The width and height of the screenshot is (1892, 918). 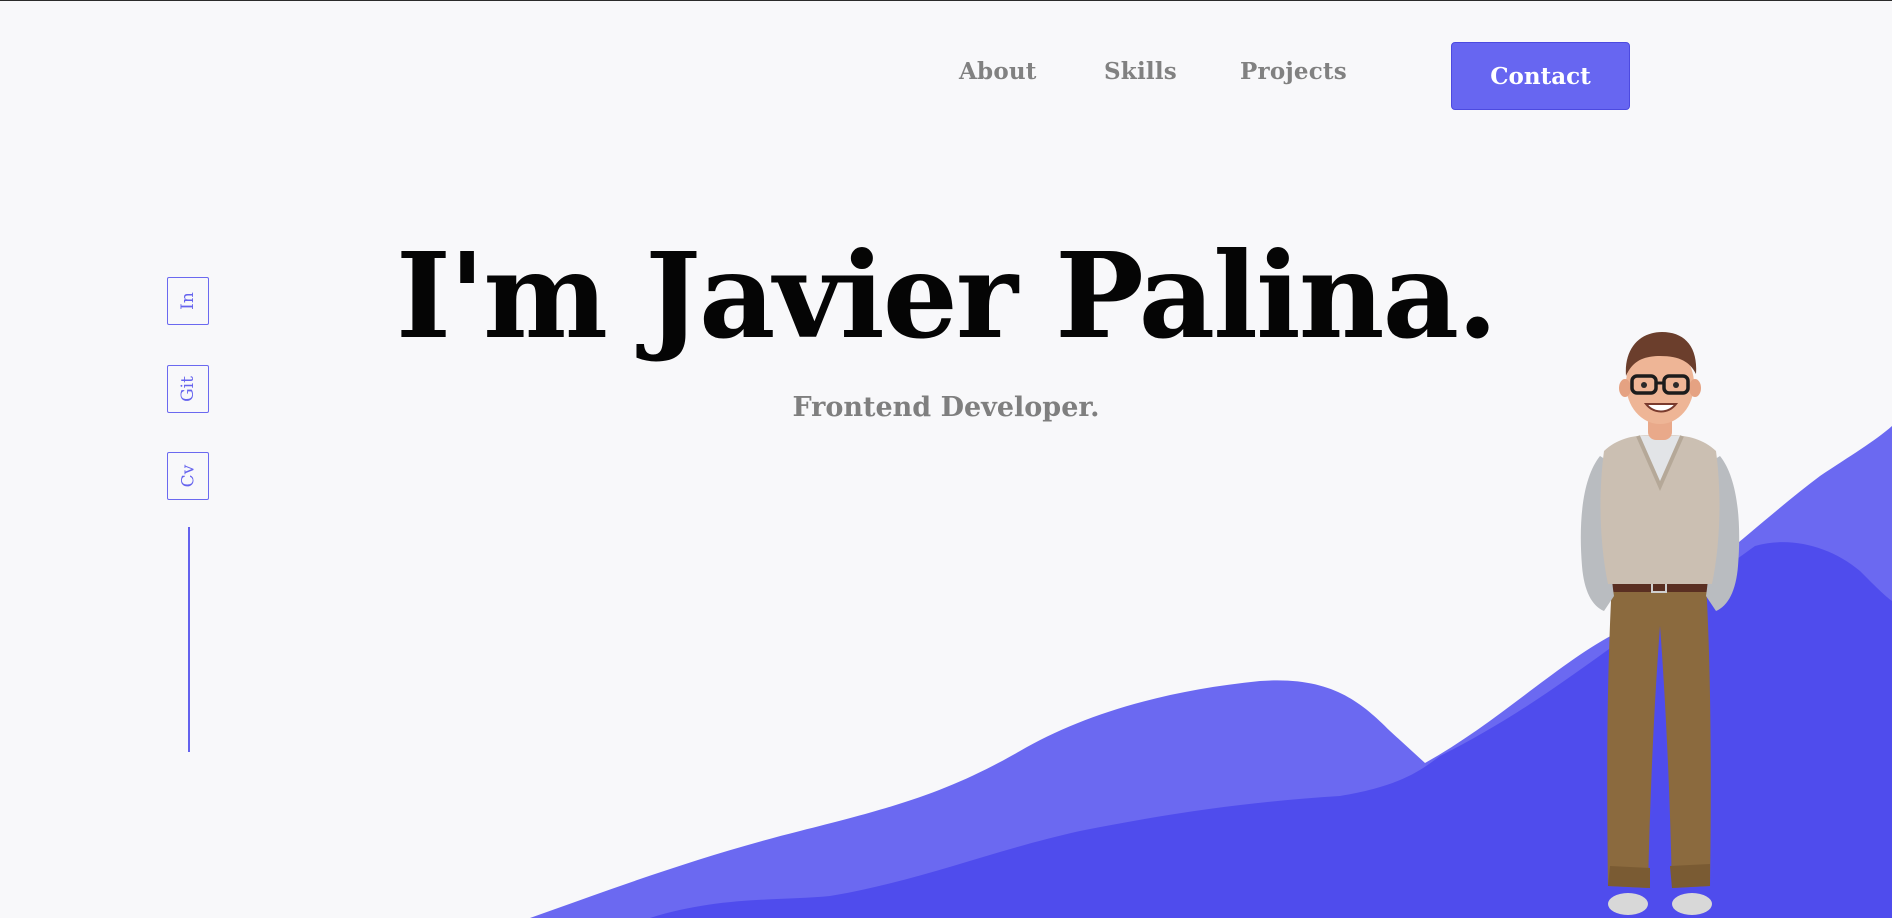 I want to click on developer-character-illustration, so click(x=1660, y=623).